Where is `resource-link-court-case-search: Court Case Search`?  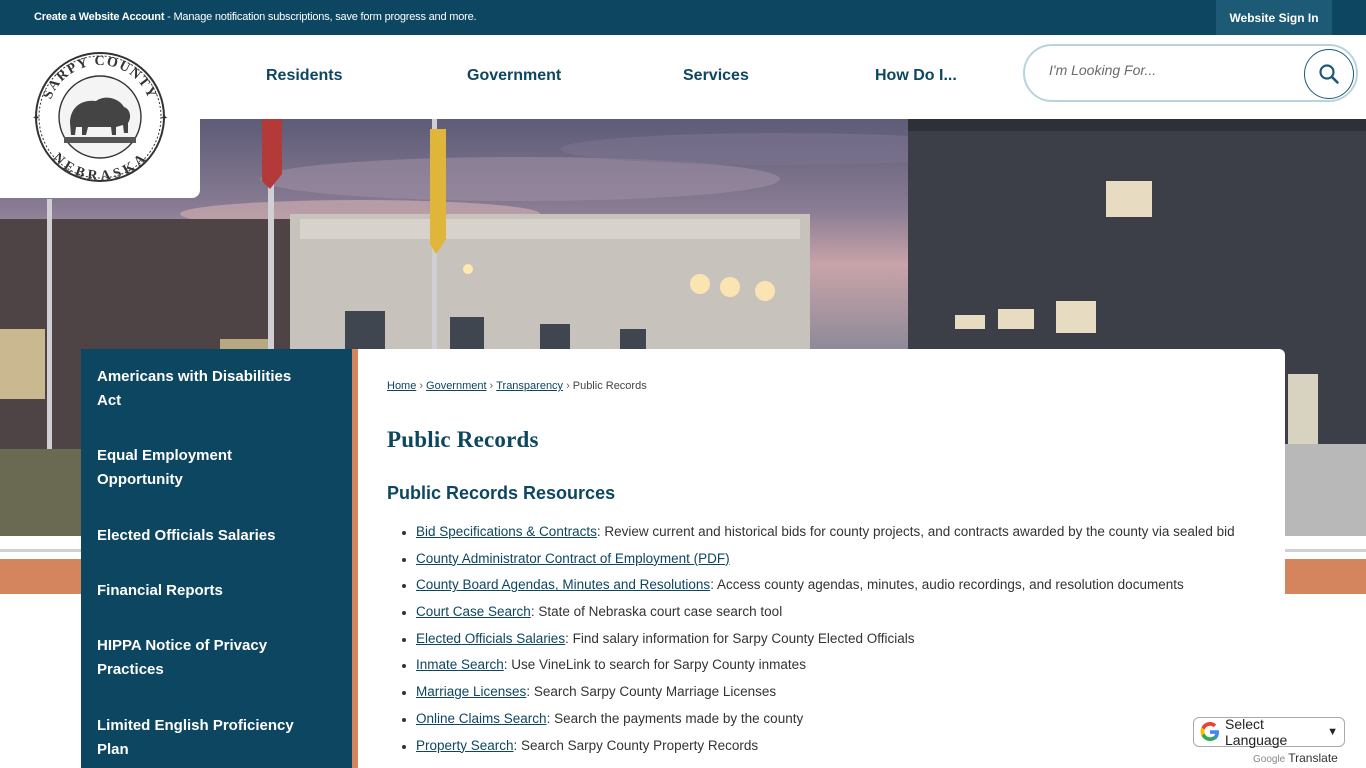
resource-link-court-case-search: Court Case Search is located at coordinates (473, 611).